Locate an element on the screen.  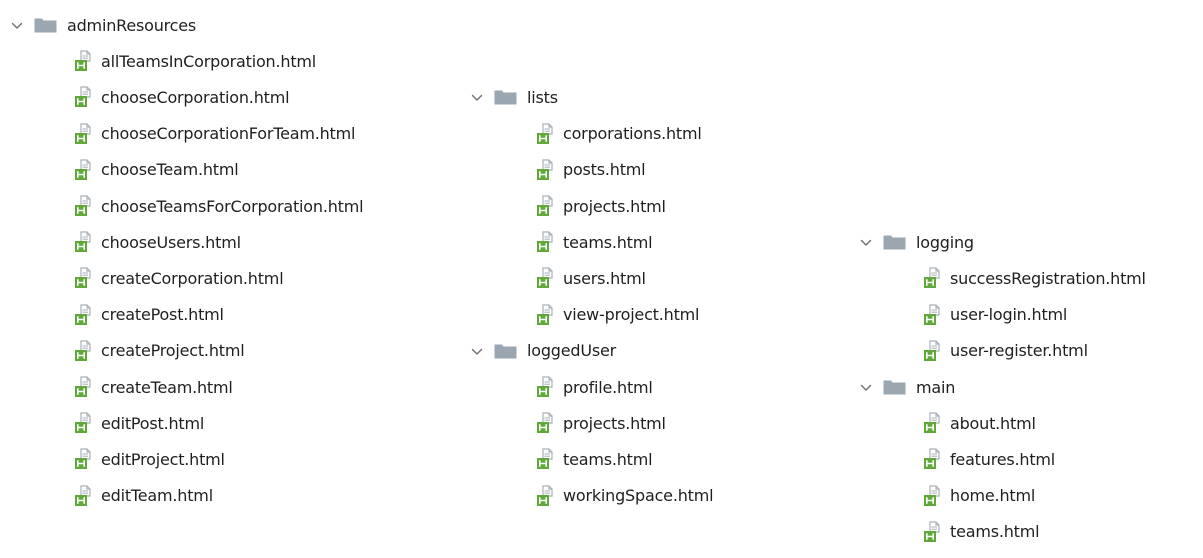
folder-node-adminresources: adminResources is located at coordinates (103, 25).